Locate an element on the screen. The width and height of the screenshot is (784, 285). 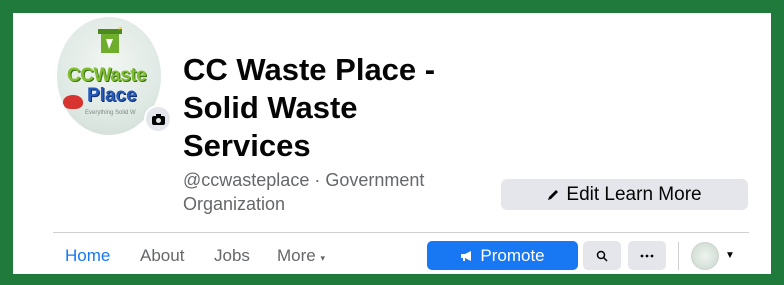
tab-about: About is located at coordinates (162, 256).